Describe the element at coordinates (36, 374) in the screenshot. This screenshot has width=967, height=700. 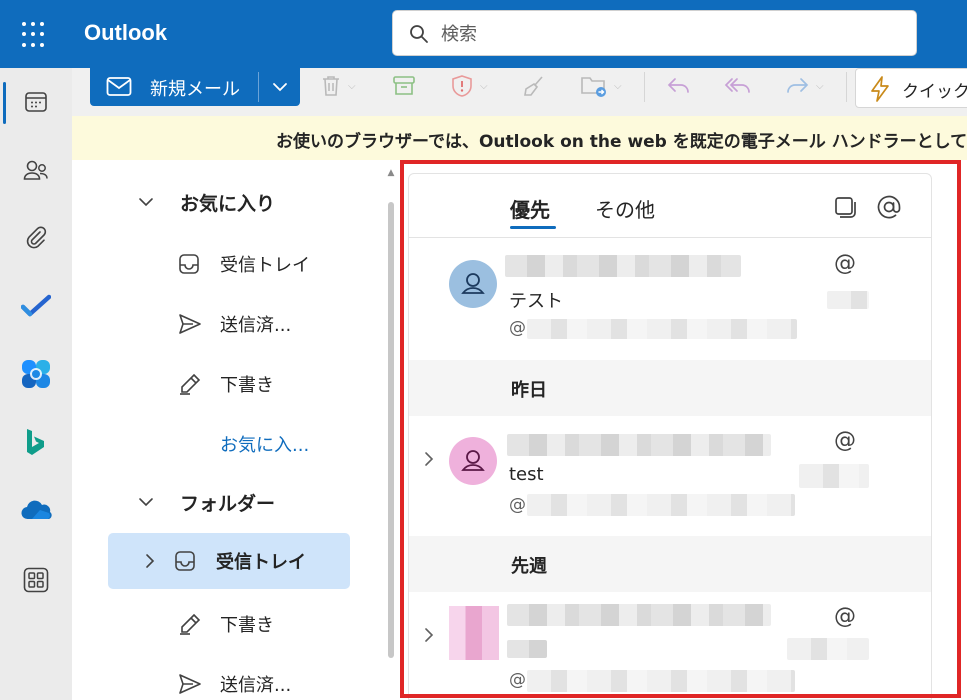
I see `copilot-icon` at that location.